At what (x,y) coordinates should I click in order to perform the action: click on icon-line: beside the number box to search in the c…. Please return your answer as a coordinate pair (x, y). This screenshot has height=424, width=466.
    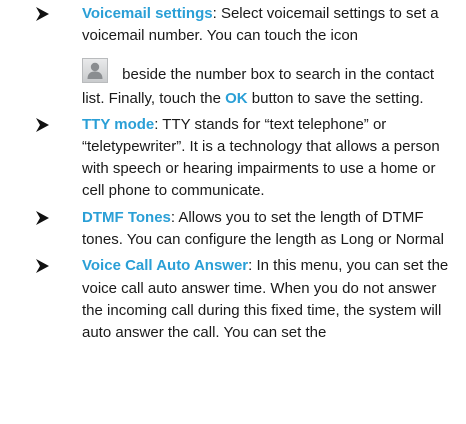
    Looking at the image, I should click on (270, 84).